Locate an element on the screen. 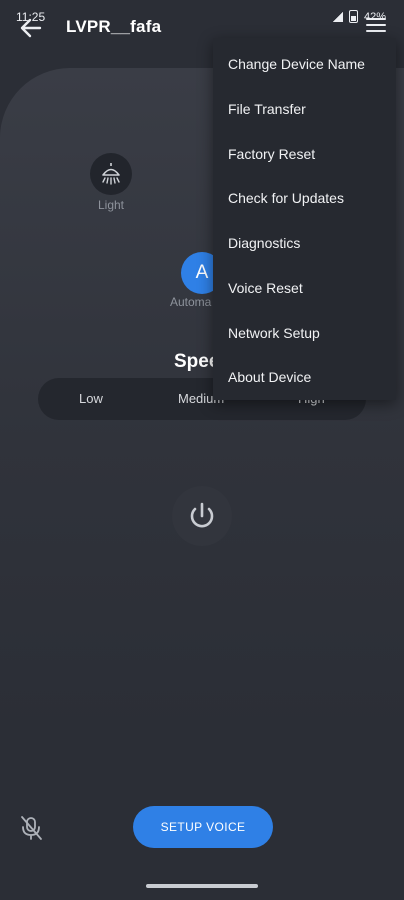 This screenshot has height=900, width=404. power-button is located at coordinates (202, 516).